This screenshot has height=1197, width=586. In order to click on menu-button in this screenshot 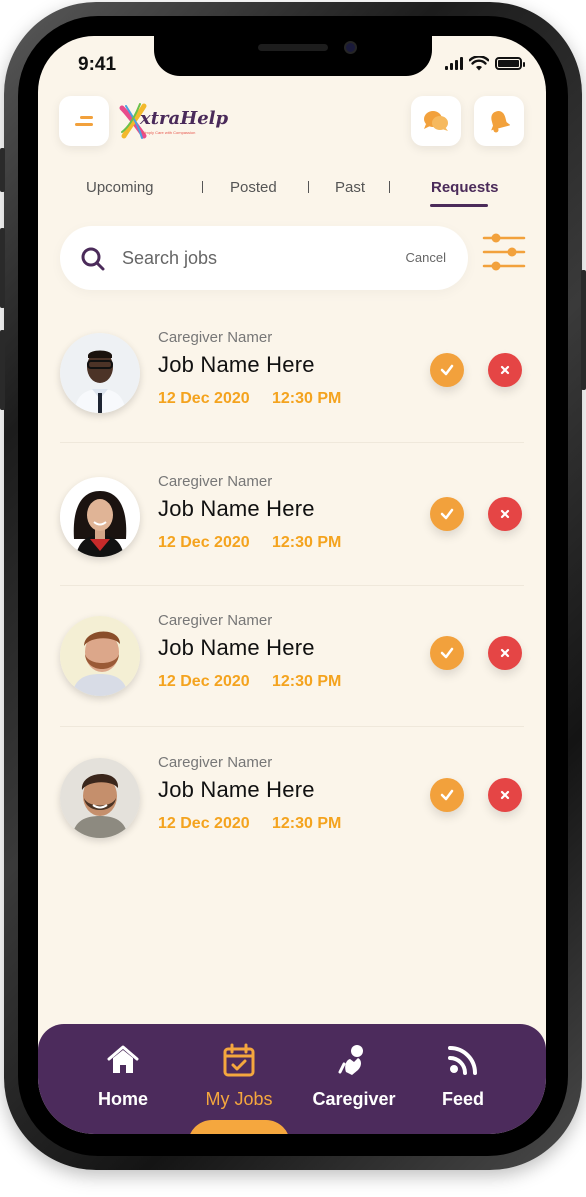, I will do `click(84, 121)`.